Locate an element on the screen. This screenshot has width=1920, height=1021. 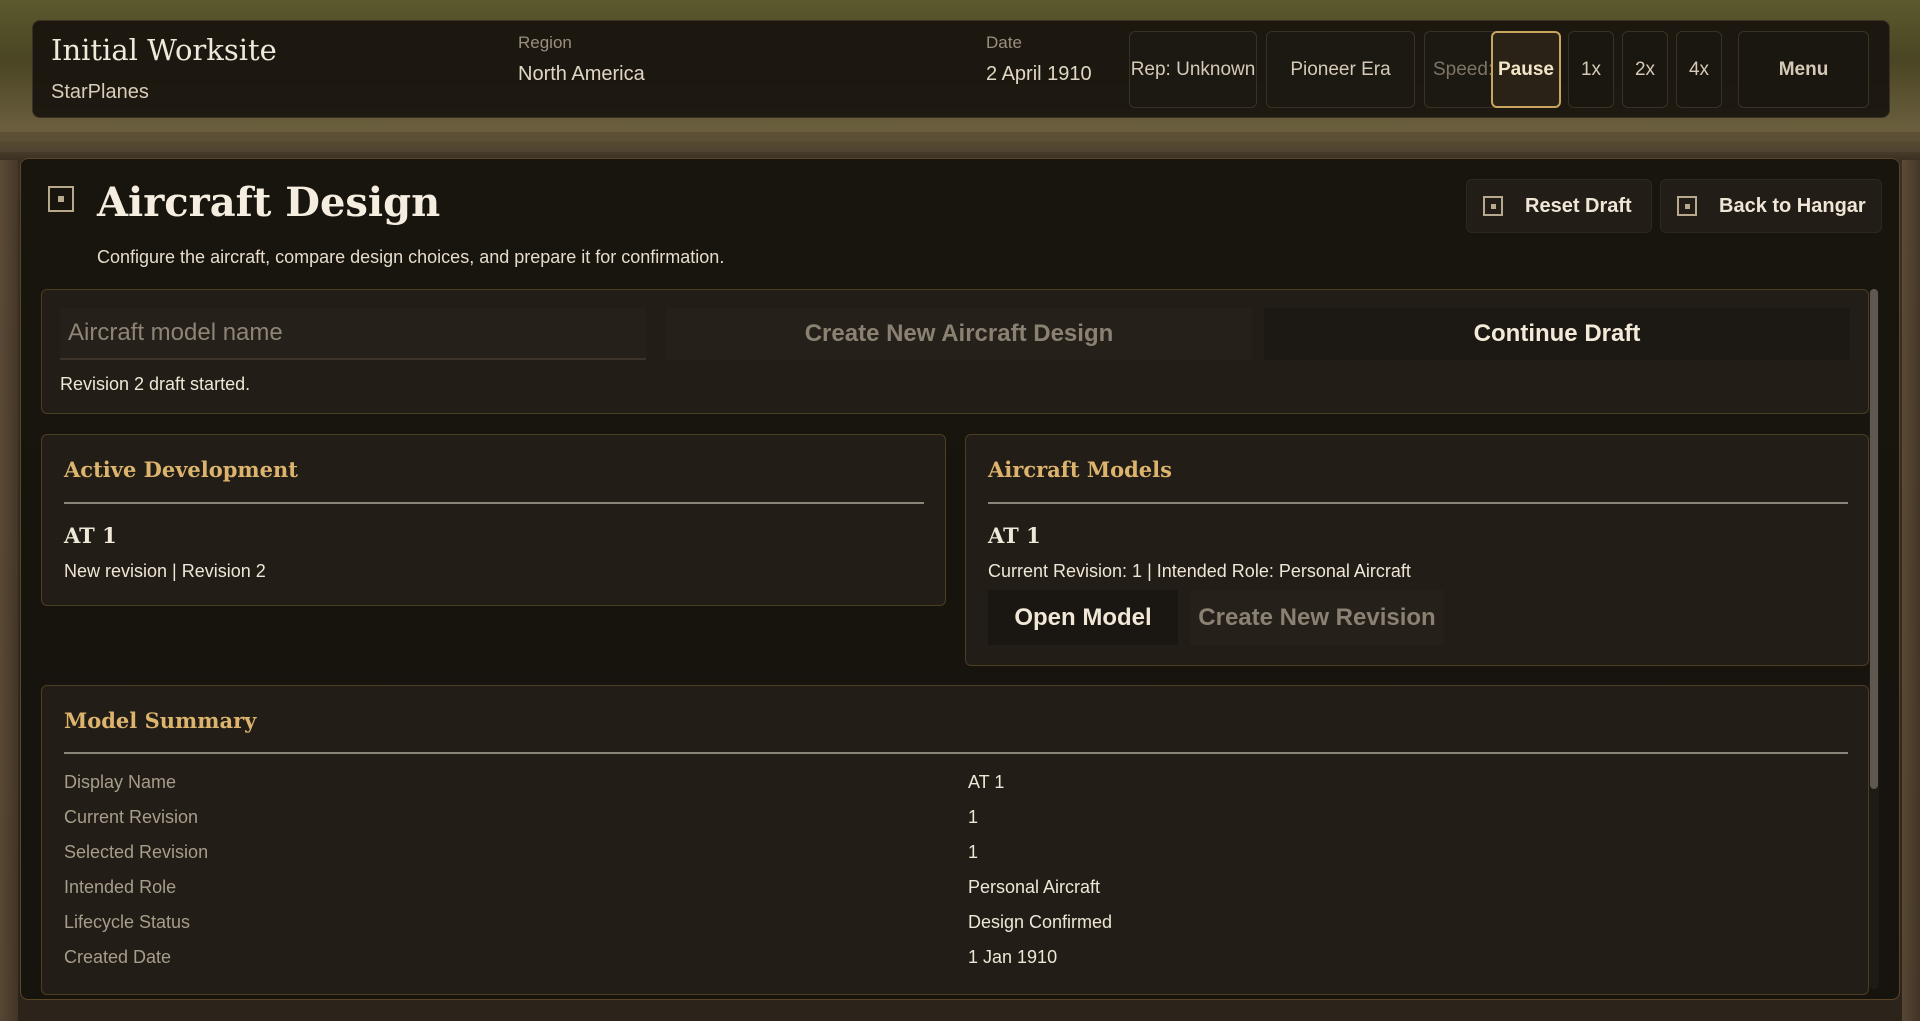
section-title: Aircraft Models is located at coordinates (1080, 469).